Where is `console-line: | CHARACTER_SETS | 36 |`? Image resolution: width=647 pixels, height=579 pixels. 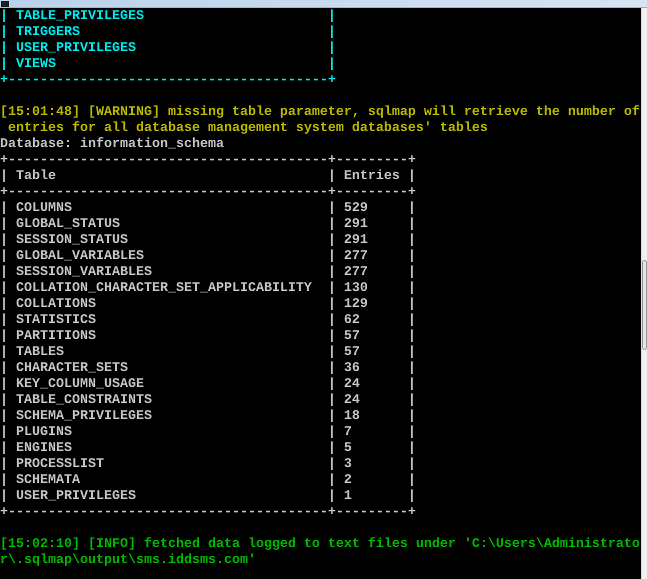
console-line: | CHARACTER_SETS | 36 | is located at coordinates (208, 369).